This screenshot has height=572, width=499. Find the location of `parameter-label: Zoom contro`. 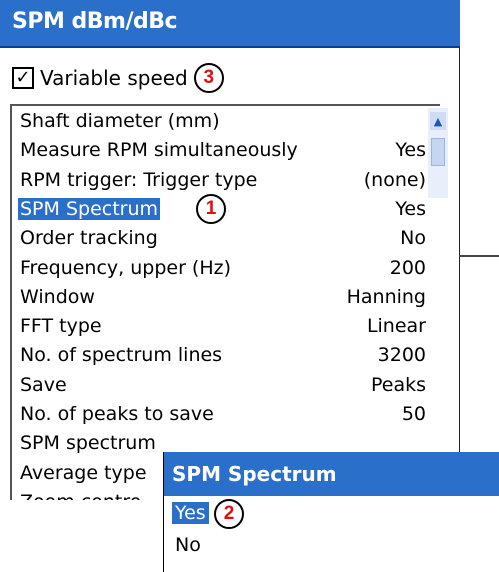

parameter-label: Zoom contro is located at coordinates (80, 495).